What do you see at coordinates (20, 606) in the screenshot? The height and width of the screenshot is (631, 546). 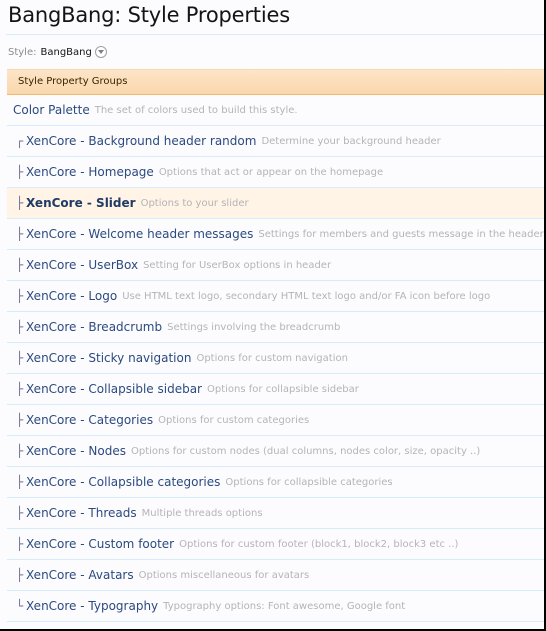 I see `tree-branch-icon: └` at bounding box center [20, 606].